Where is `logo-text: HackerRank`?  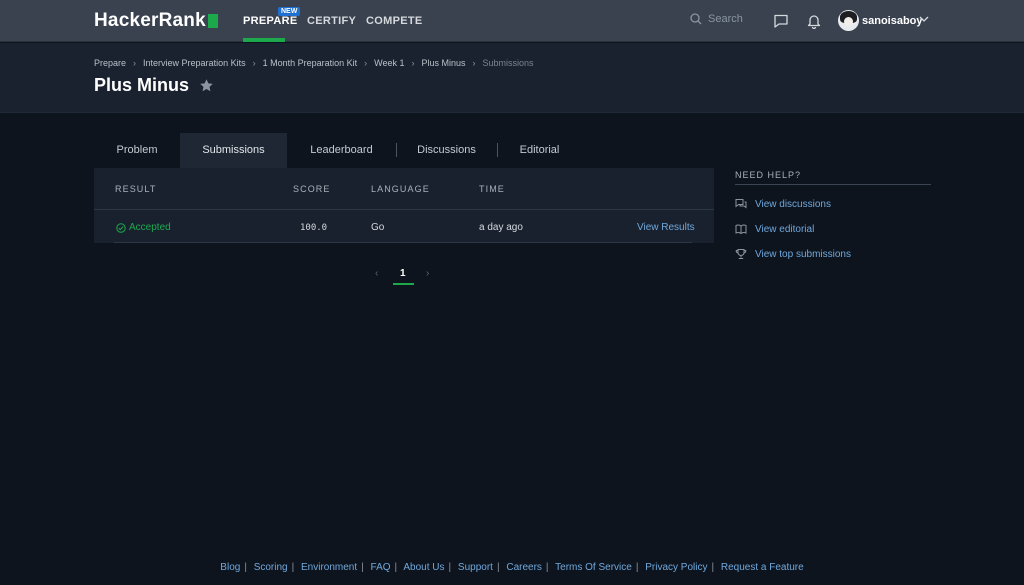 logo-text: HackerRank is located at coordinates (150, 20).